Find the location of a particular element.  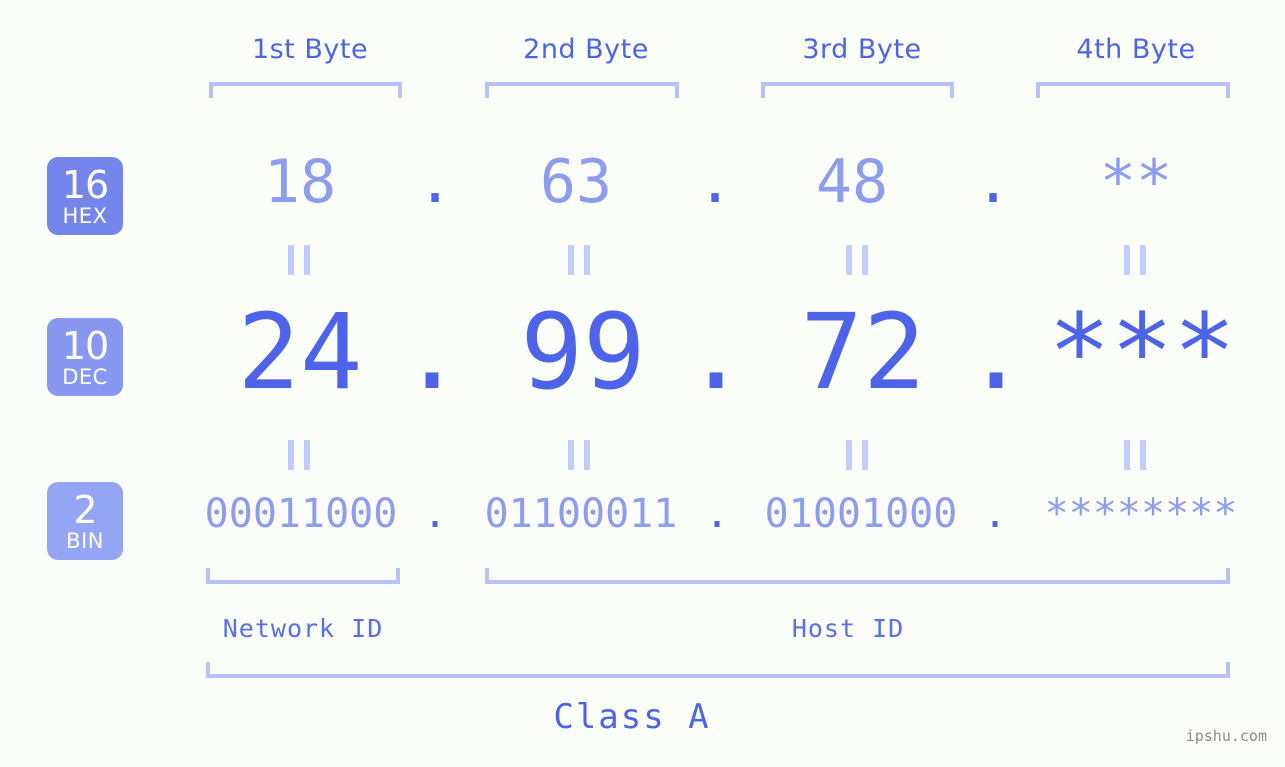

base-badge-bin-number: 2 is located at coordinates (85, 509).